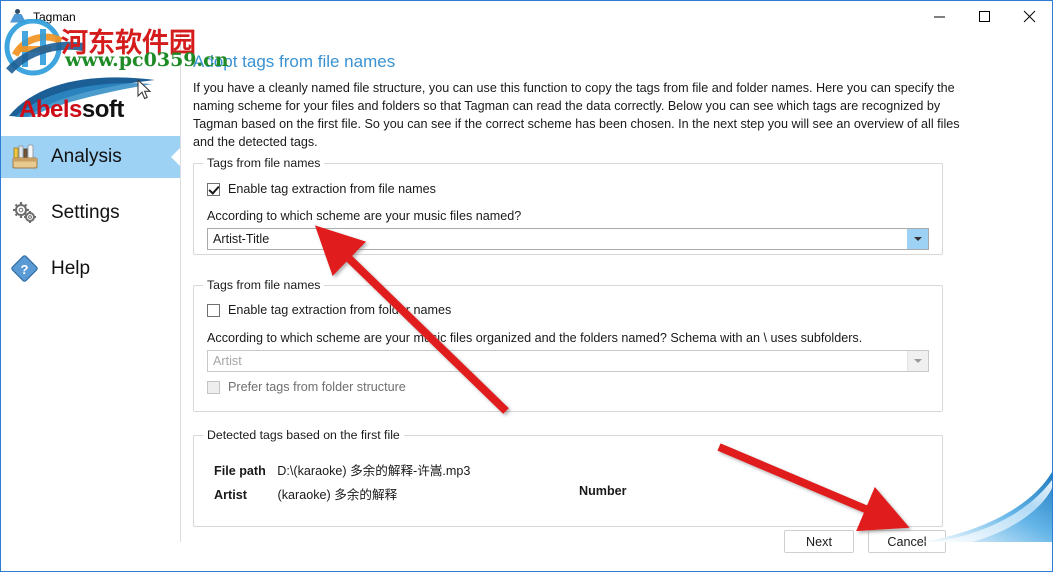  I want to click on detected-row-file-path: File path D:\(karaoke) 多余的解释-许嵩.mp3, so click(342, 469).